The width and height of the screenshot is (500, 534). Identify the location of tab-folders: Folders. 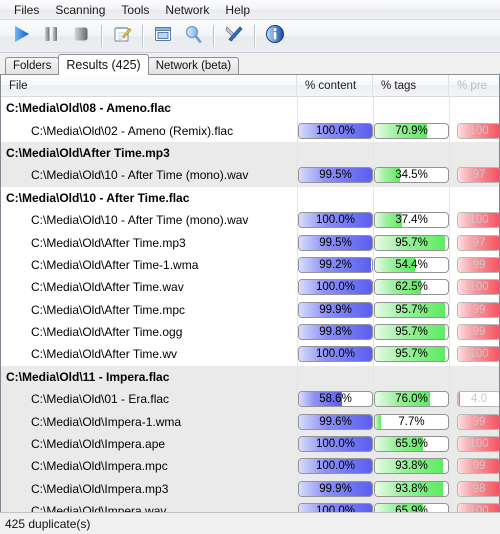
(32, 65).